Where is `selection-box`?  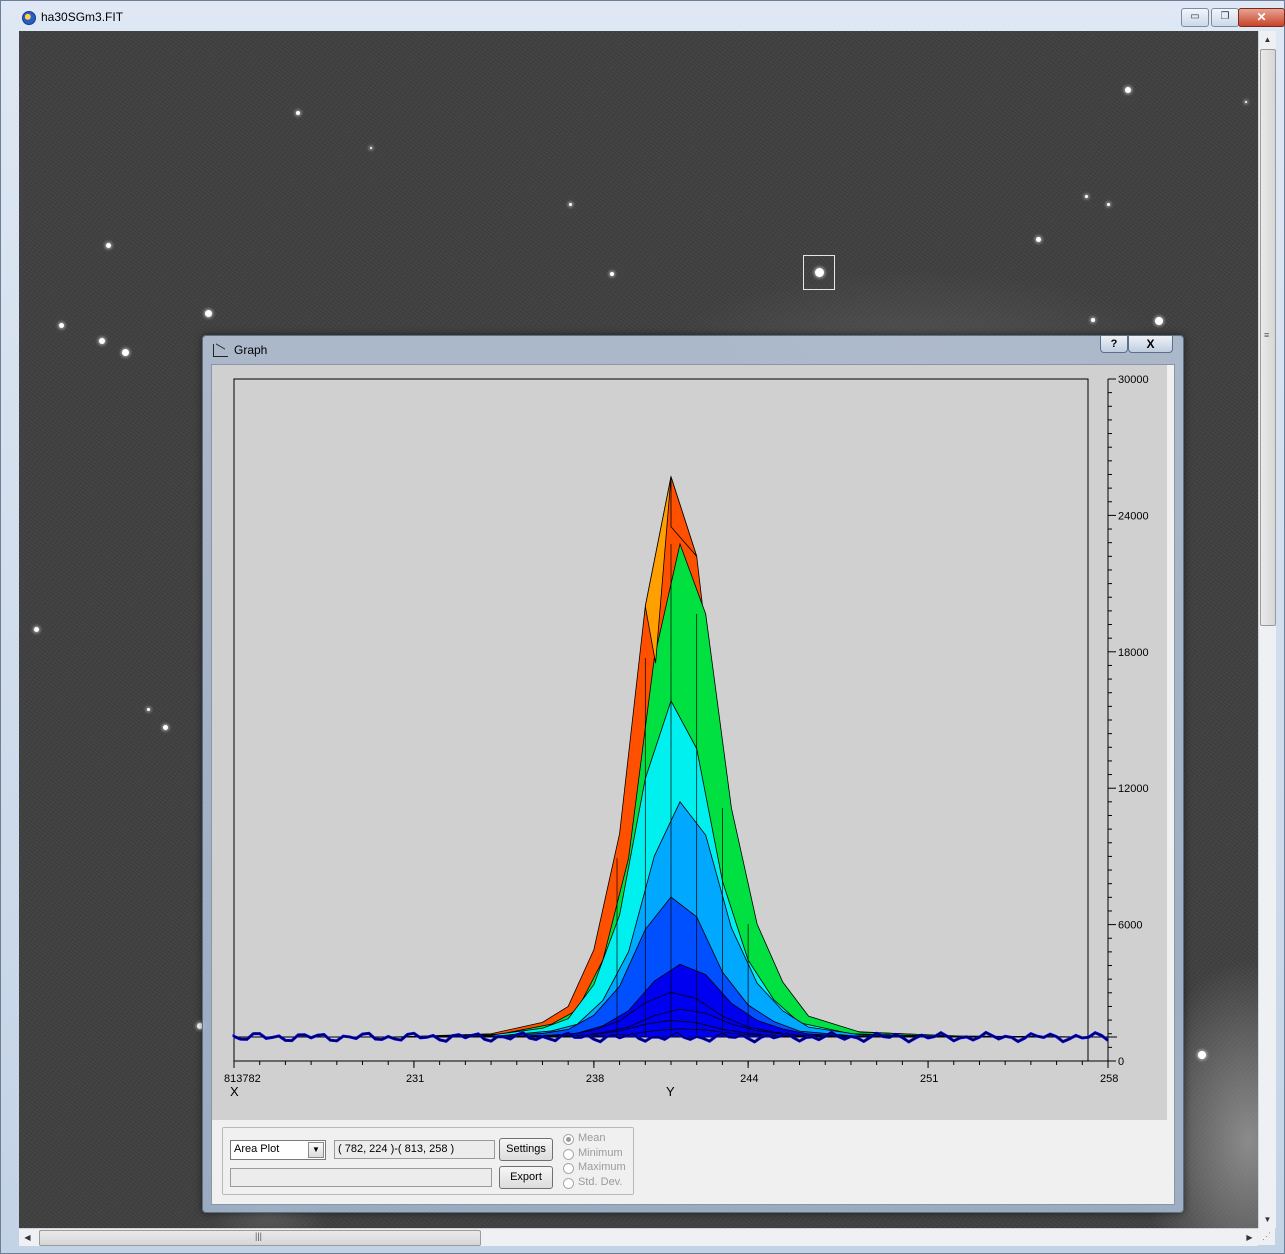
selection-box is located at coordinates (819, 272).